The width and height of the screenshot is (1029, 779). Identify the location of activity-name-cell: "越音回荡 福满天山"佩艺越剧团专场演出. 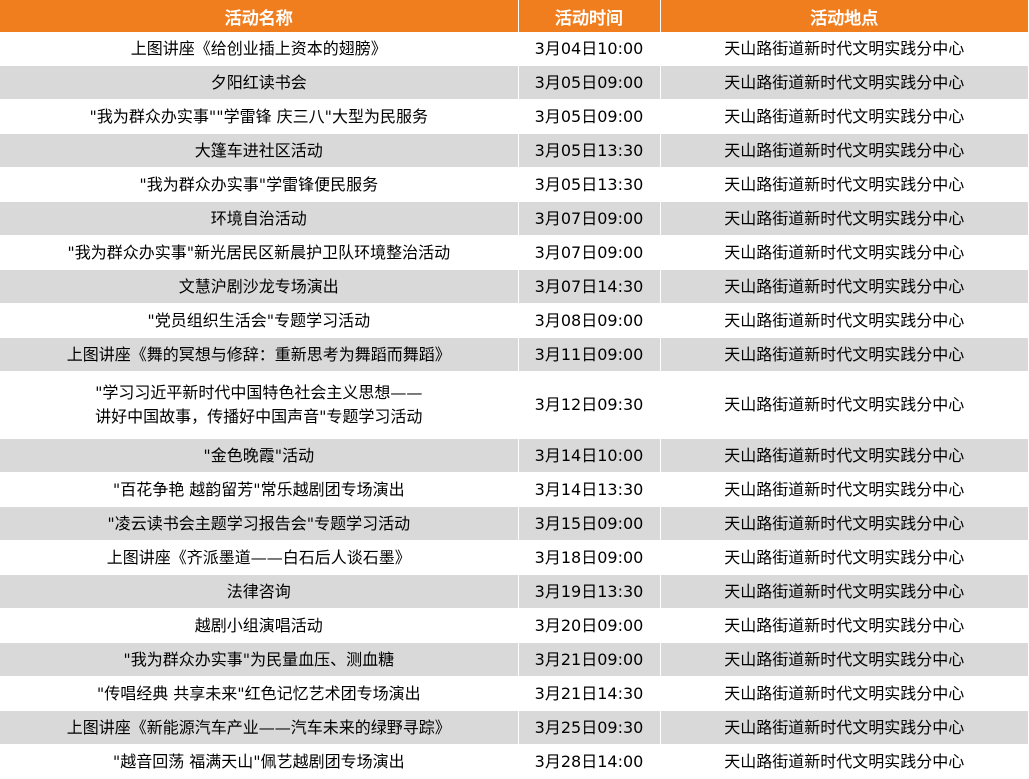
(259, 761).